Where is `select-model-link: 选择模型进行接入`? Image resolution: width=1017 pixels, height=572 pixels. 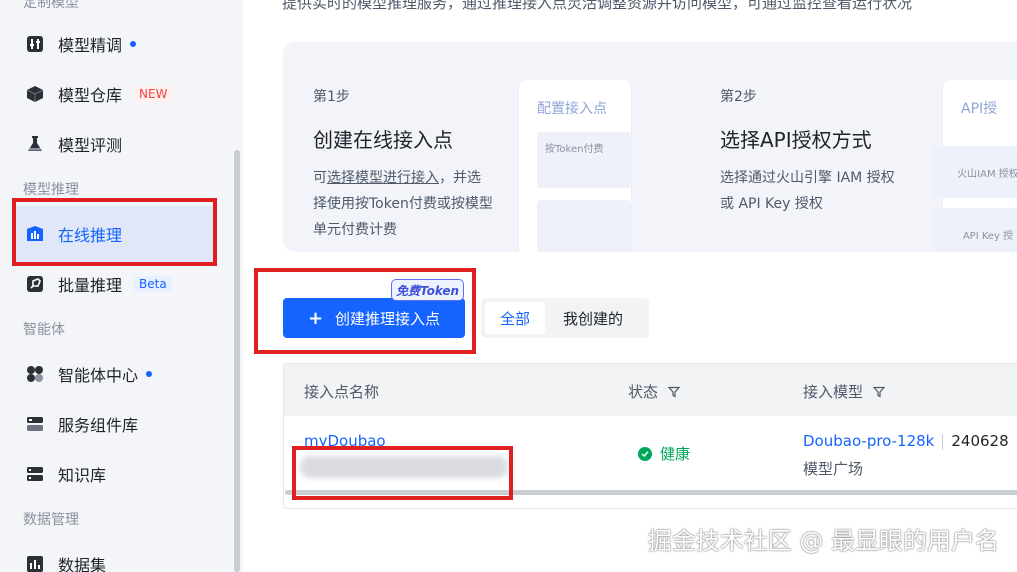
select-model-link: 选择模型进行接入 is located at coordinates (383, 178).